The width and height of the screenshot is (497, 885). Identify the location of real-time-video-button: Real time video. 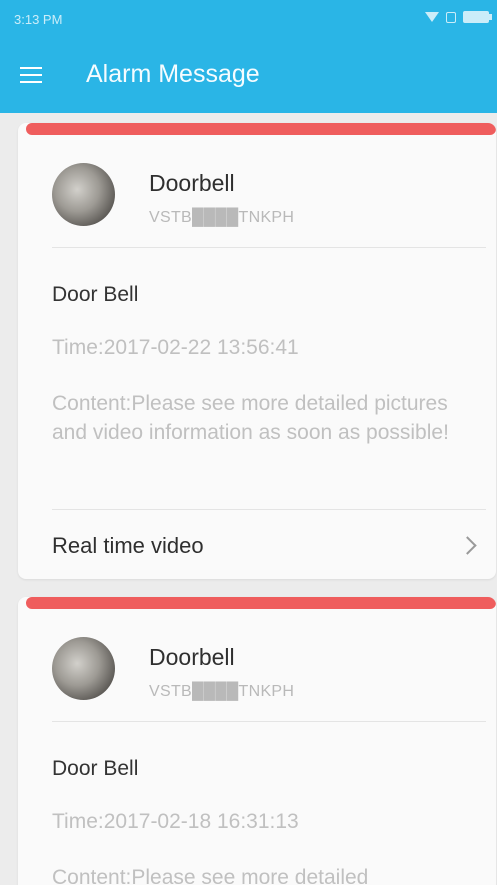
(270, 545).